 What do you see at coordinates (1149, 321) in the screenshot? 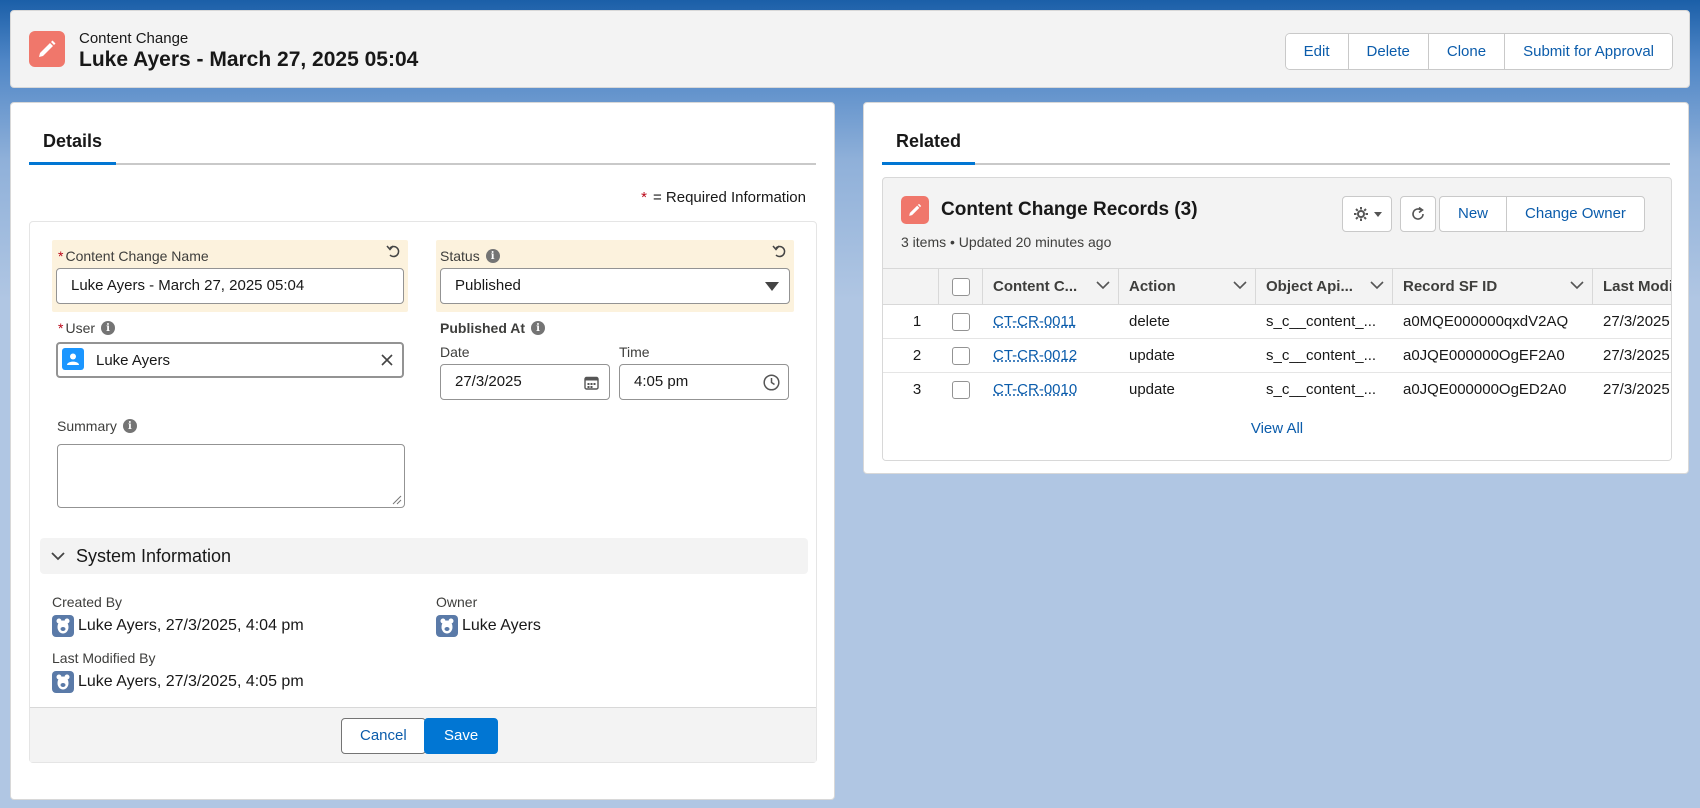
I see `action-cell: delete` at bounding box center [1149, 321].